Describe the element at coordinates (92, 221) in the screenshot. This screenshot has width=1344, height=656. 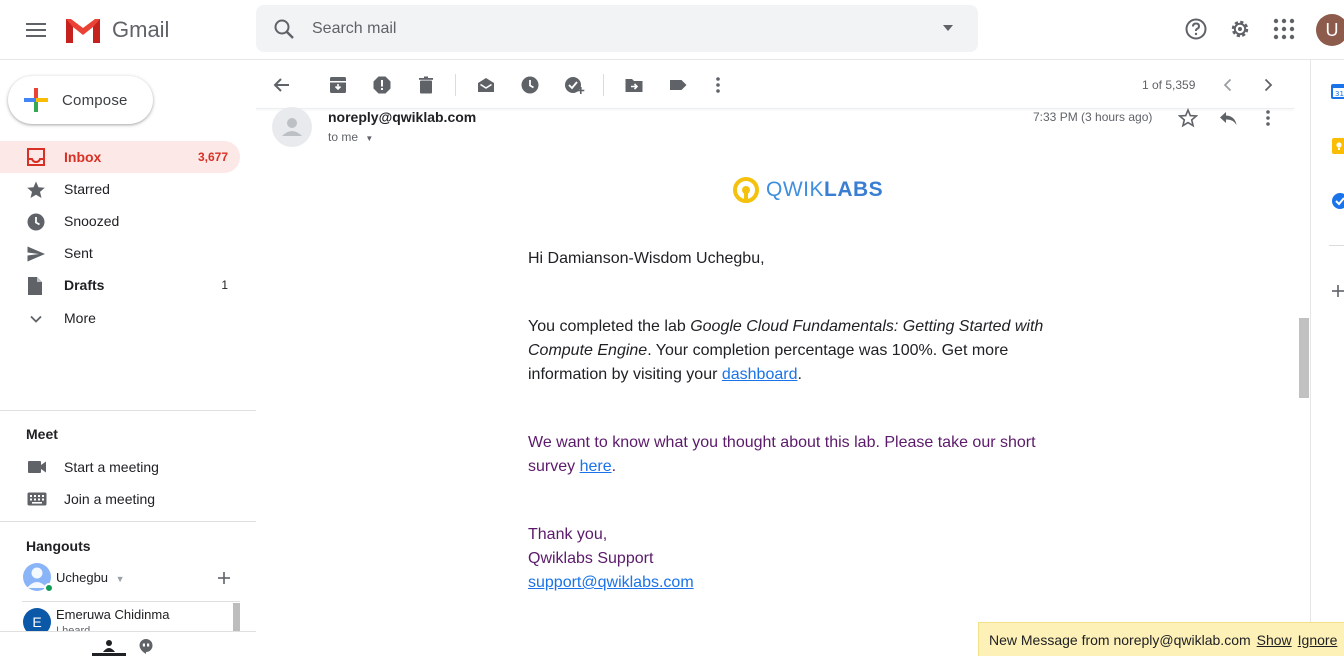
I see `sidebar-item-label: Snoozed` at that location.